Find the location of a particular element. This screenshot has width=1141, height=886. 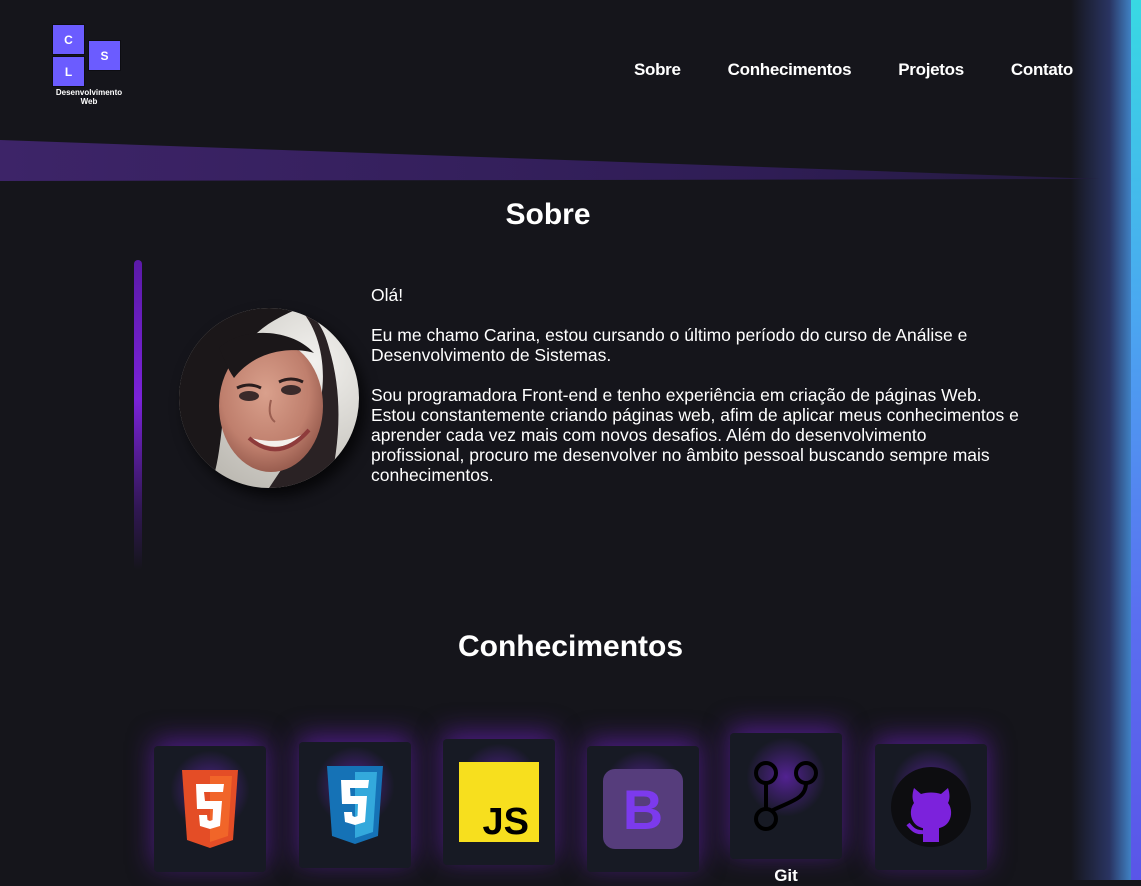

logo-caption: Desenvolvimento Web is located at coordinates (89, 97).